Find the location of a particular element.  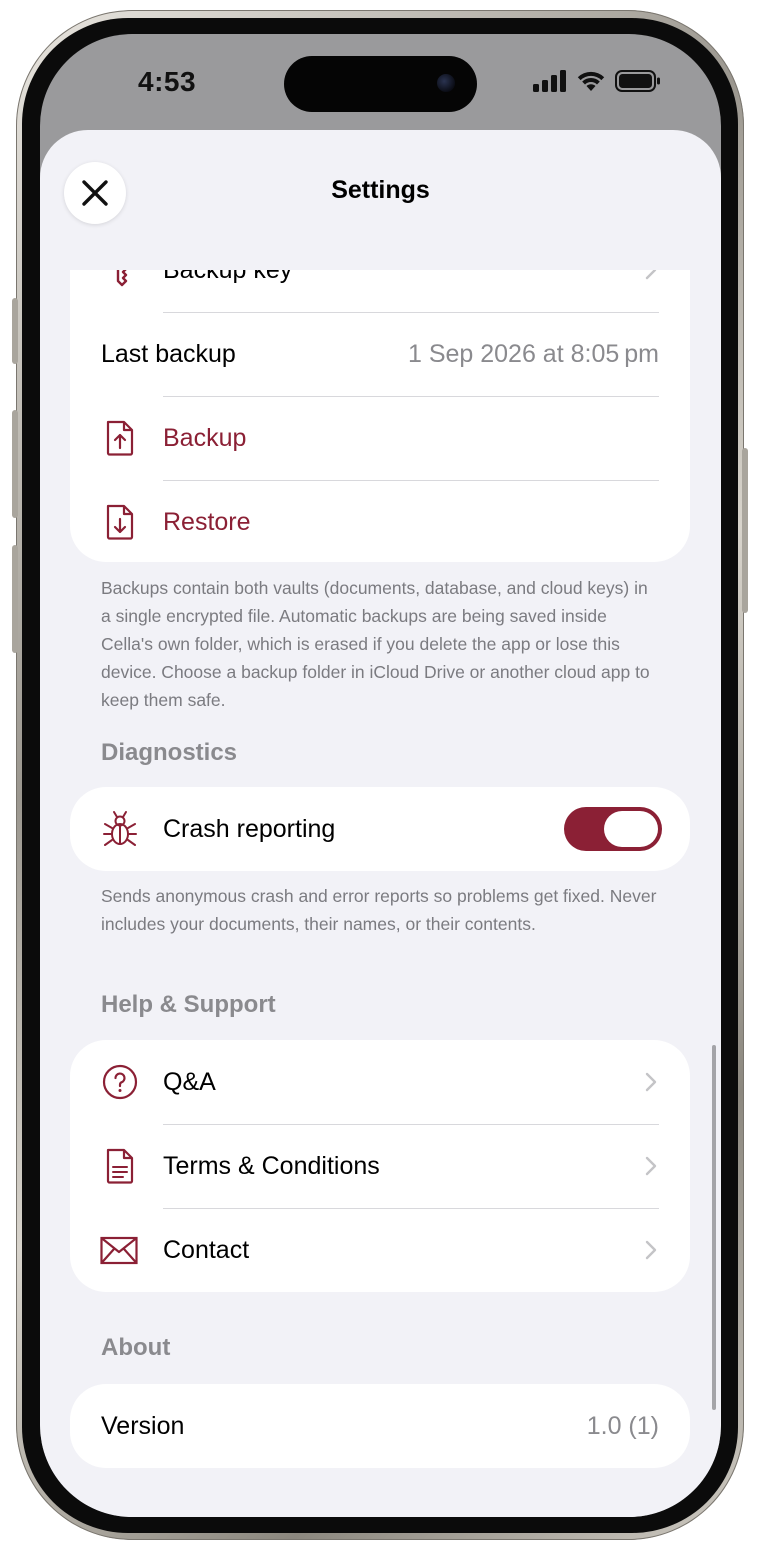

crash-reporting-row: Crash reporting is located at coordinates (380, 829).